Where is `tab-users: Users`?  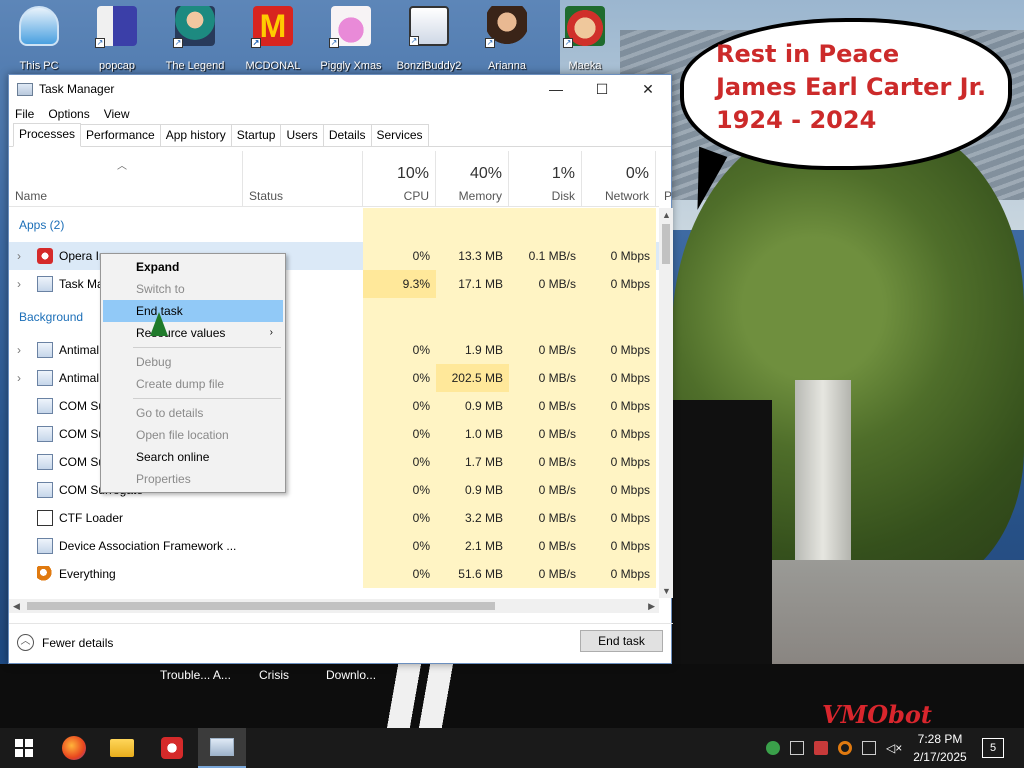
tab-users: Users is located at coordinates (302, 135).